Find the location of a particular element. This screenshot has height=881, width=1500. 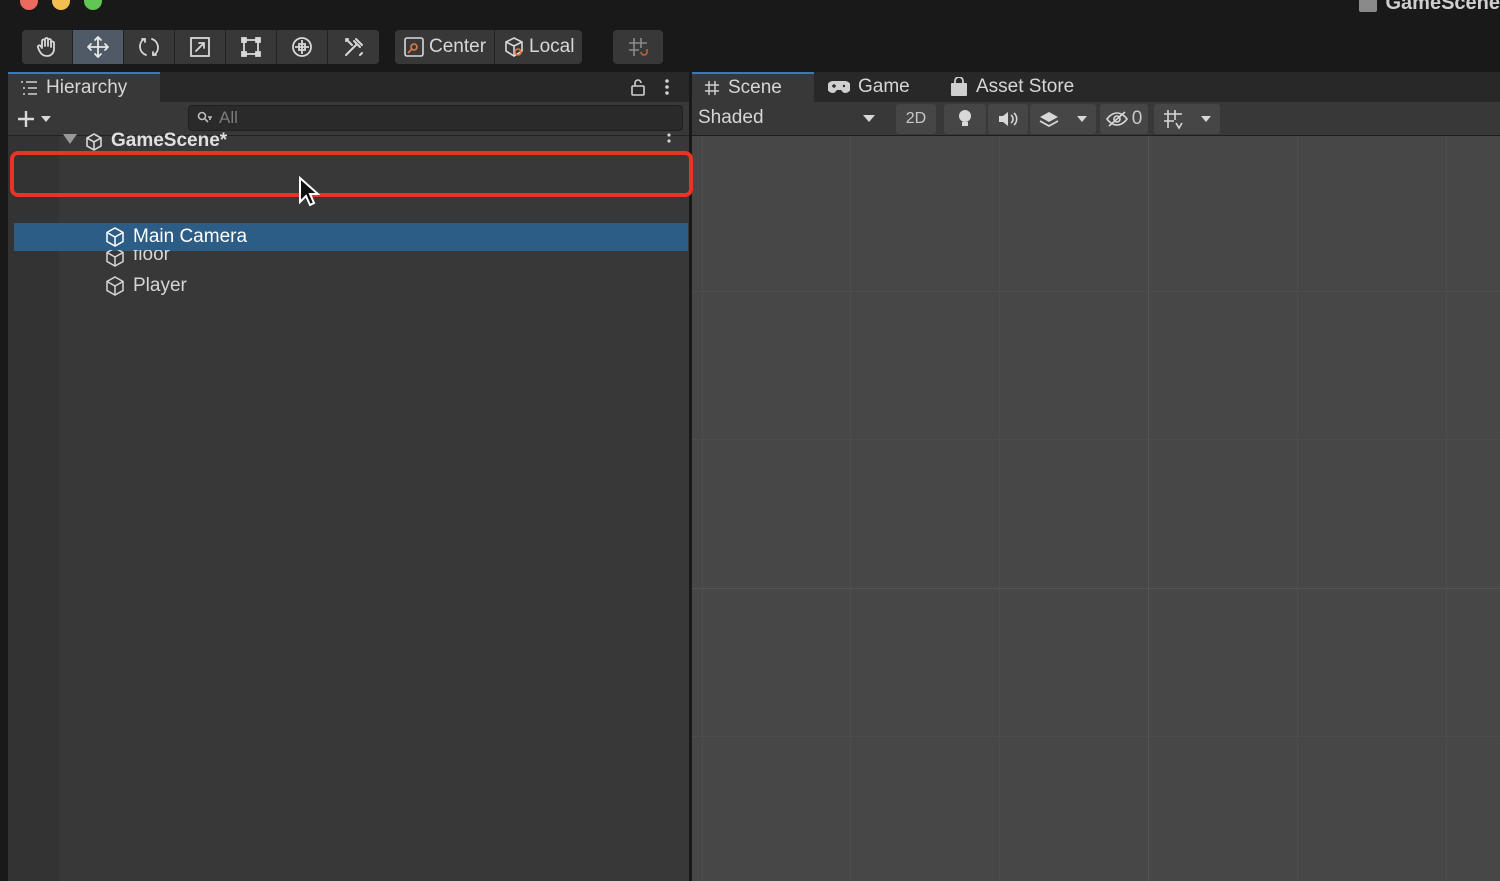

gizmos-grid-icon is located at coordinates (1173, 120).